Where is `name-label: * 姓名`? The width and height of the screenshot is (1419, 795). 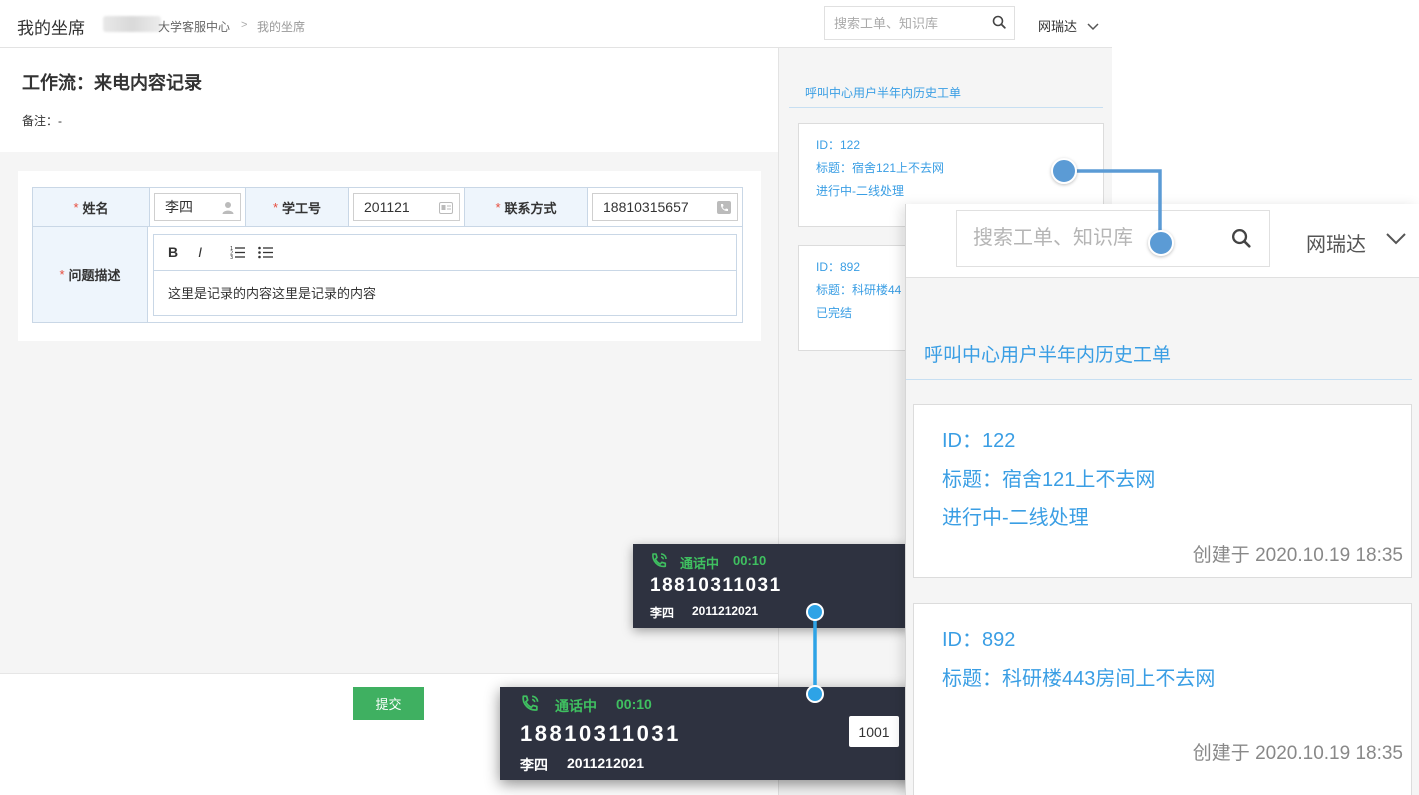
name-label: * 姓名 is located at coordinates (91, 207).